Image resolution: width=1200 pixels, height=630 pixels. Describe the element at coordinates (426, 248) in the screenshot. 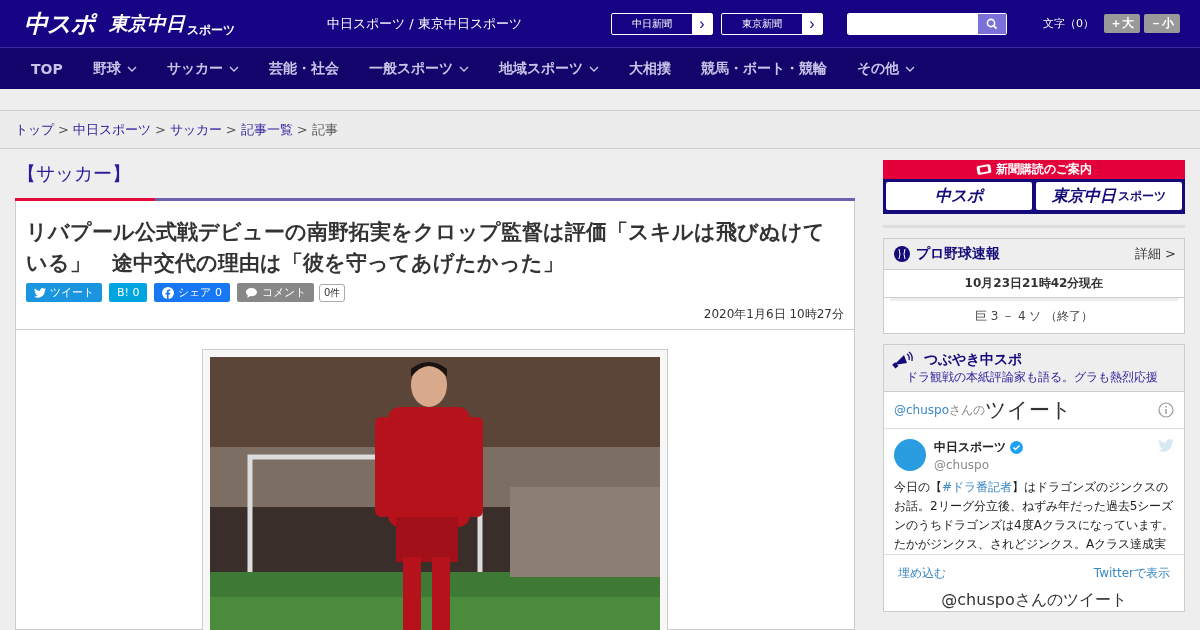

I see `article-title: リバプール公式戦デビューの南野拓実をクロップ監督は評価「スキルは飛びぬけている」 途中交代の理由は「彼を守ってあげたかった」` at that location.